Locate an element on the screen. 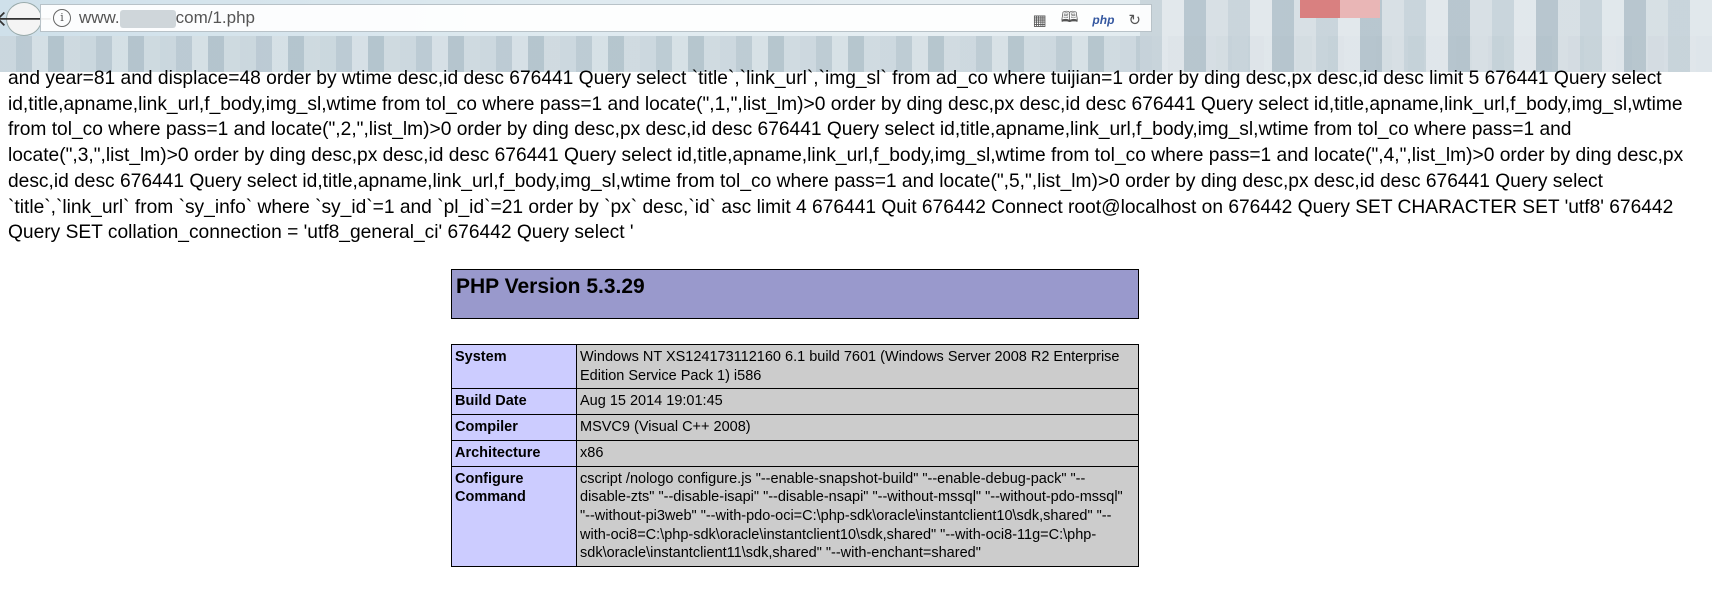  reader-mode-icon: 🕮 is located at coordinates (1070, 19).